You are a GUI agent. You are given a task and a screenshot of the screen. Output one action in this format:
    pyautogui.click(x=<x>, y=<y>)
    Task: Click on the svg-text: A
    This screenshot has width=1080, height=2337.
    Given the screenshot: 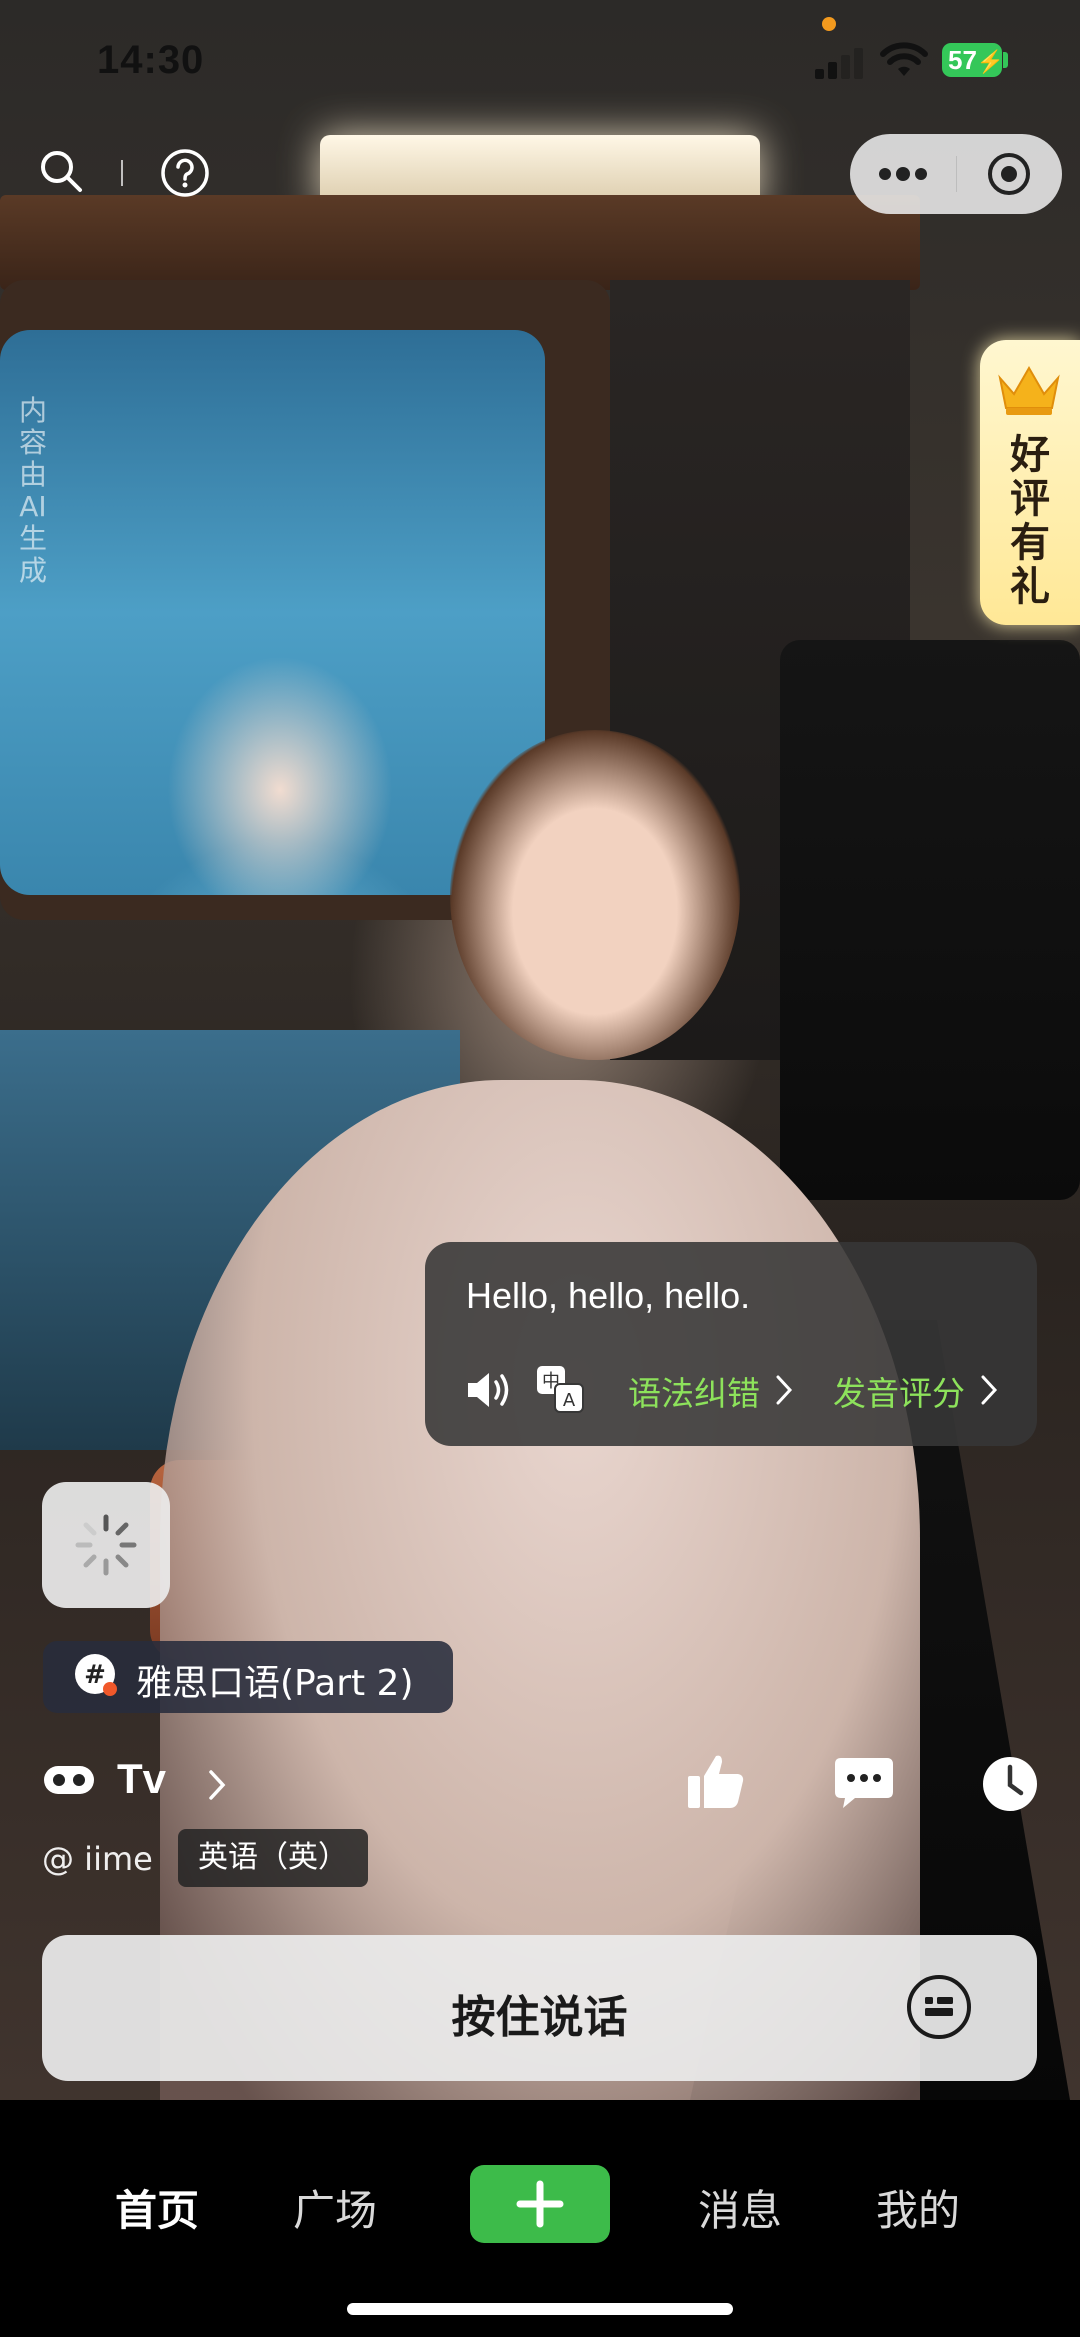 What is the action you would take?
    pyautogui.click(x=569, y=1400)
    